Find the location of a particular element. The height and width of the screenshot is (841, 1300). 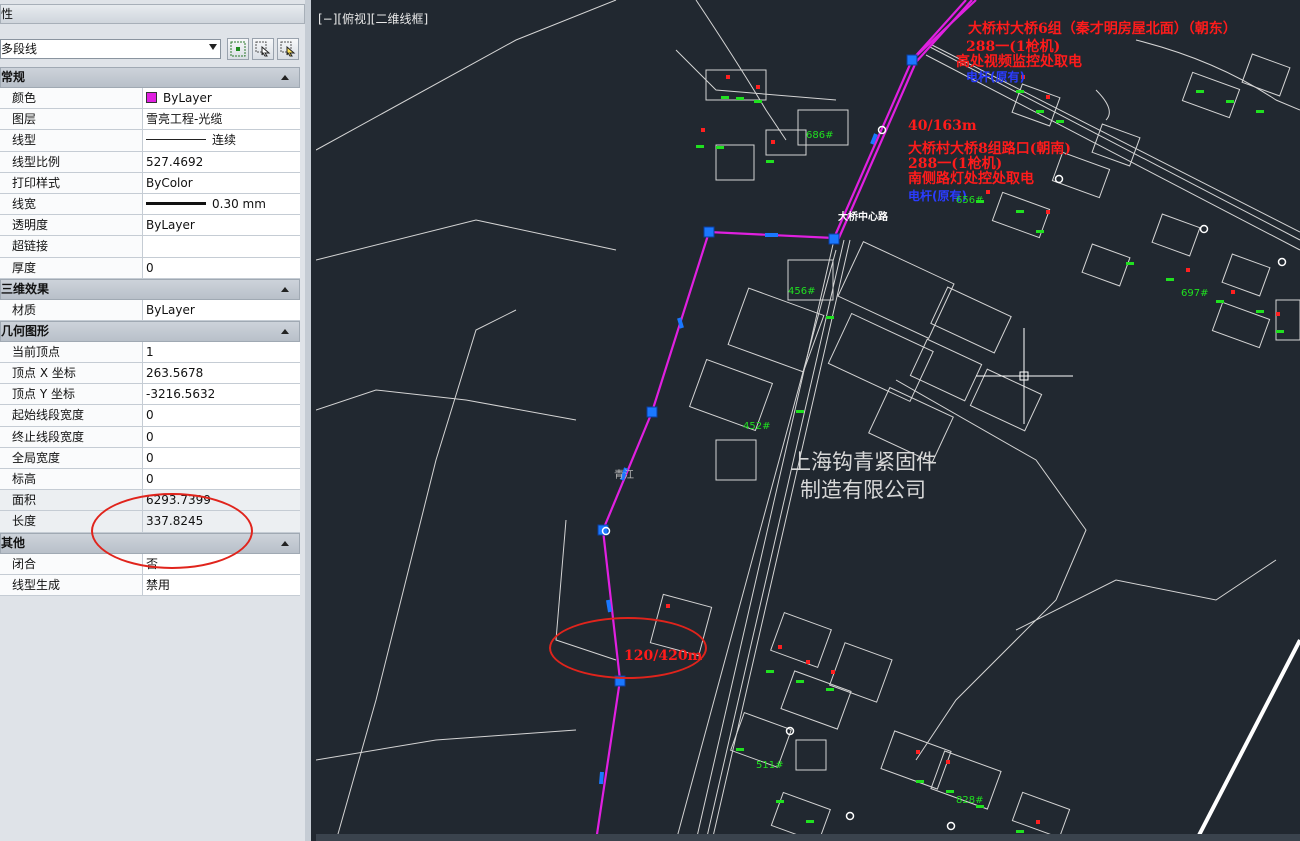

company-name-line2: 制造有限公司 is located at coordinates (863, 490).